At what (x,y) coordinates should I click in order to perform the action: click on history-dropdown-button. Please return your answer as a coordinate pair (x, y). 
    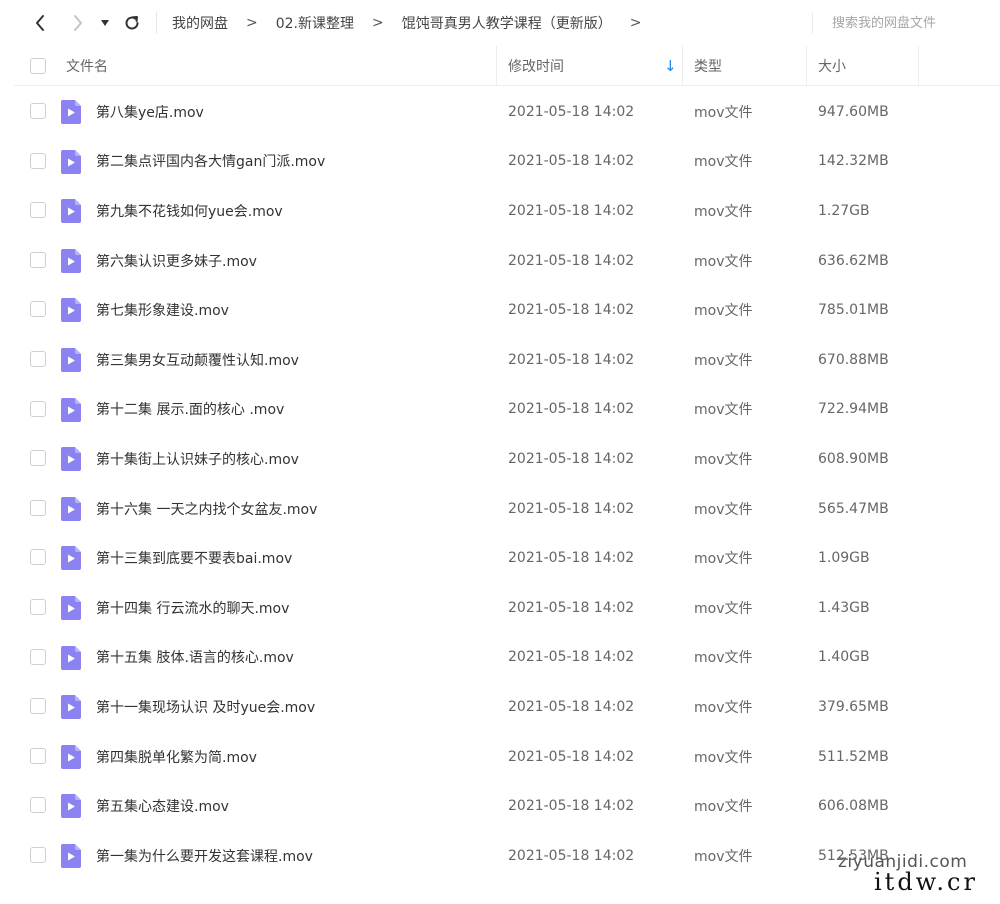
    Looking at the image, I should click on (105, 23).